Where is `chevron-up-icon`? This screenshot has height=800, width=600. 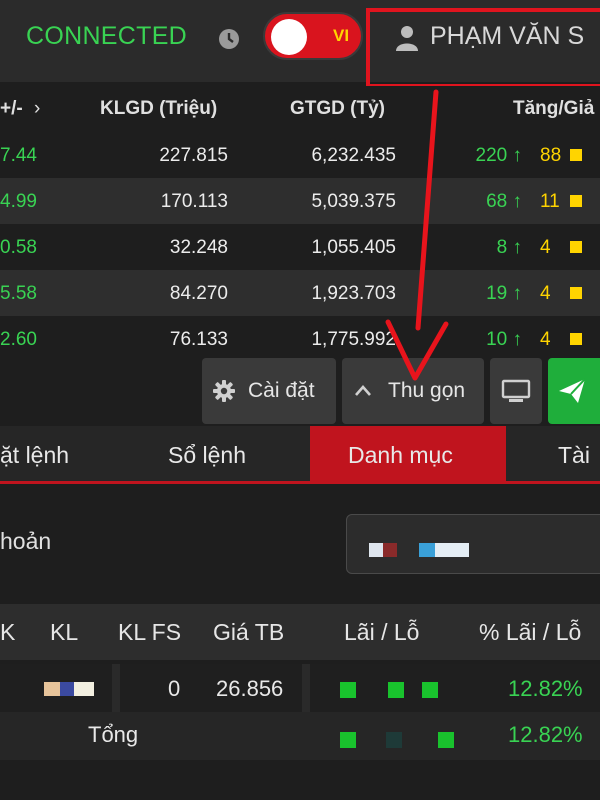 chevron-up-icon is located at coordinates (363, 390).